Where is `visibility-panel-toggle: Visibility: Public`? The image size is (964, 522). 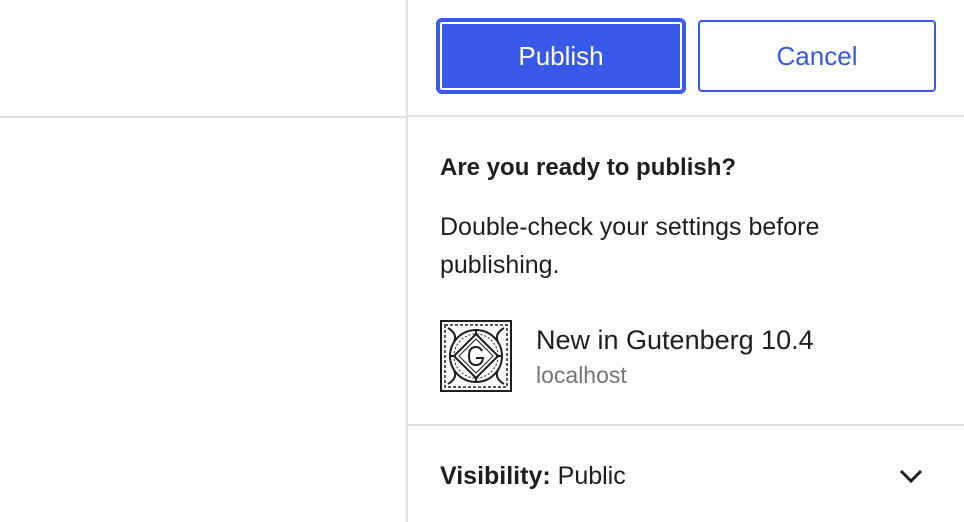 visibility-panel-toggle: Visibility: Public is located at coordinates (686, 473).